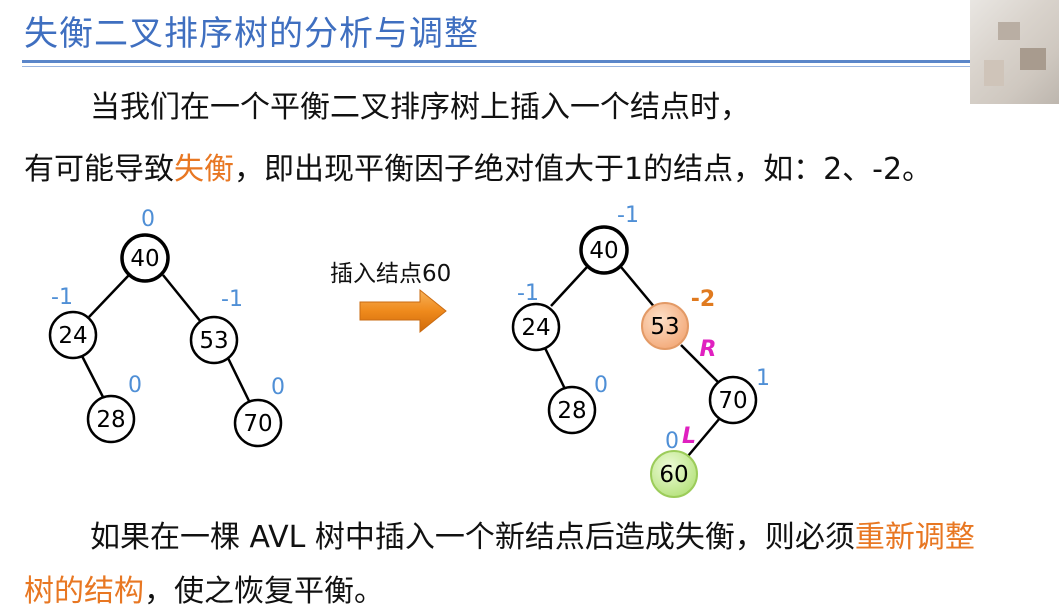  I want to click on rotation-label-l: L, so click(689, 436).